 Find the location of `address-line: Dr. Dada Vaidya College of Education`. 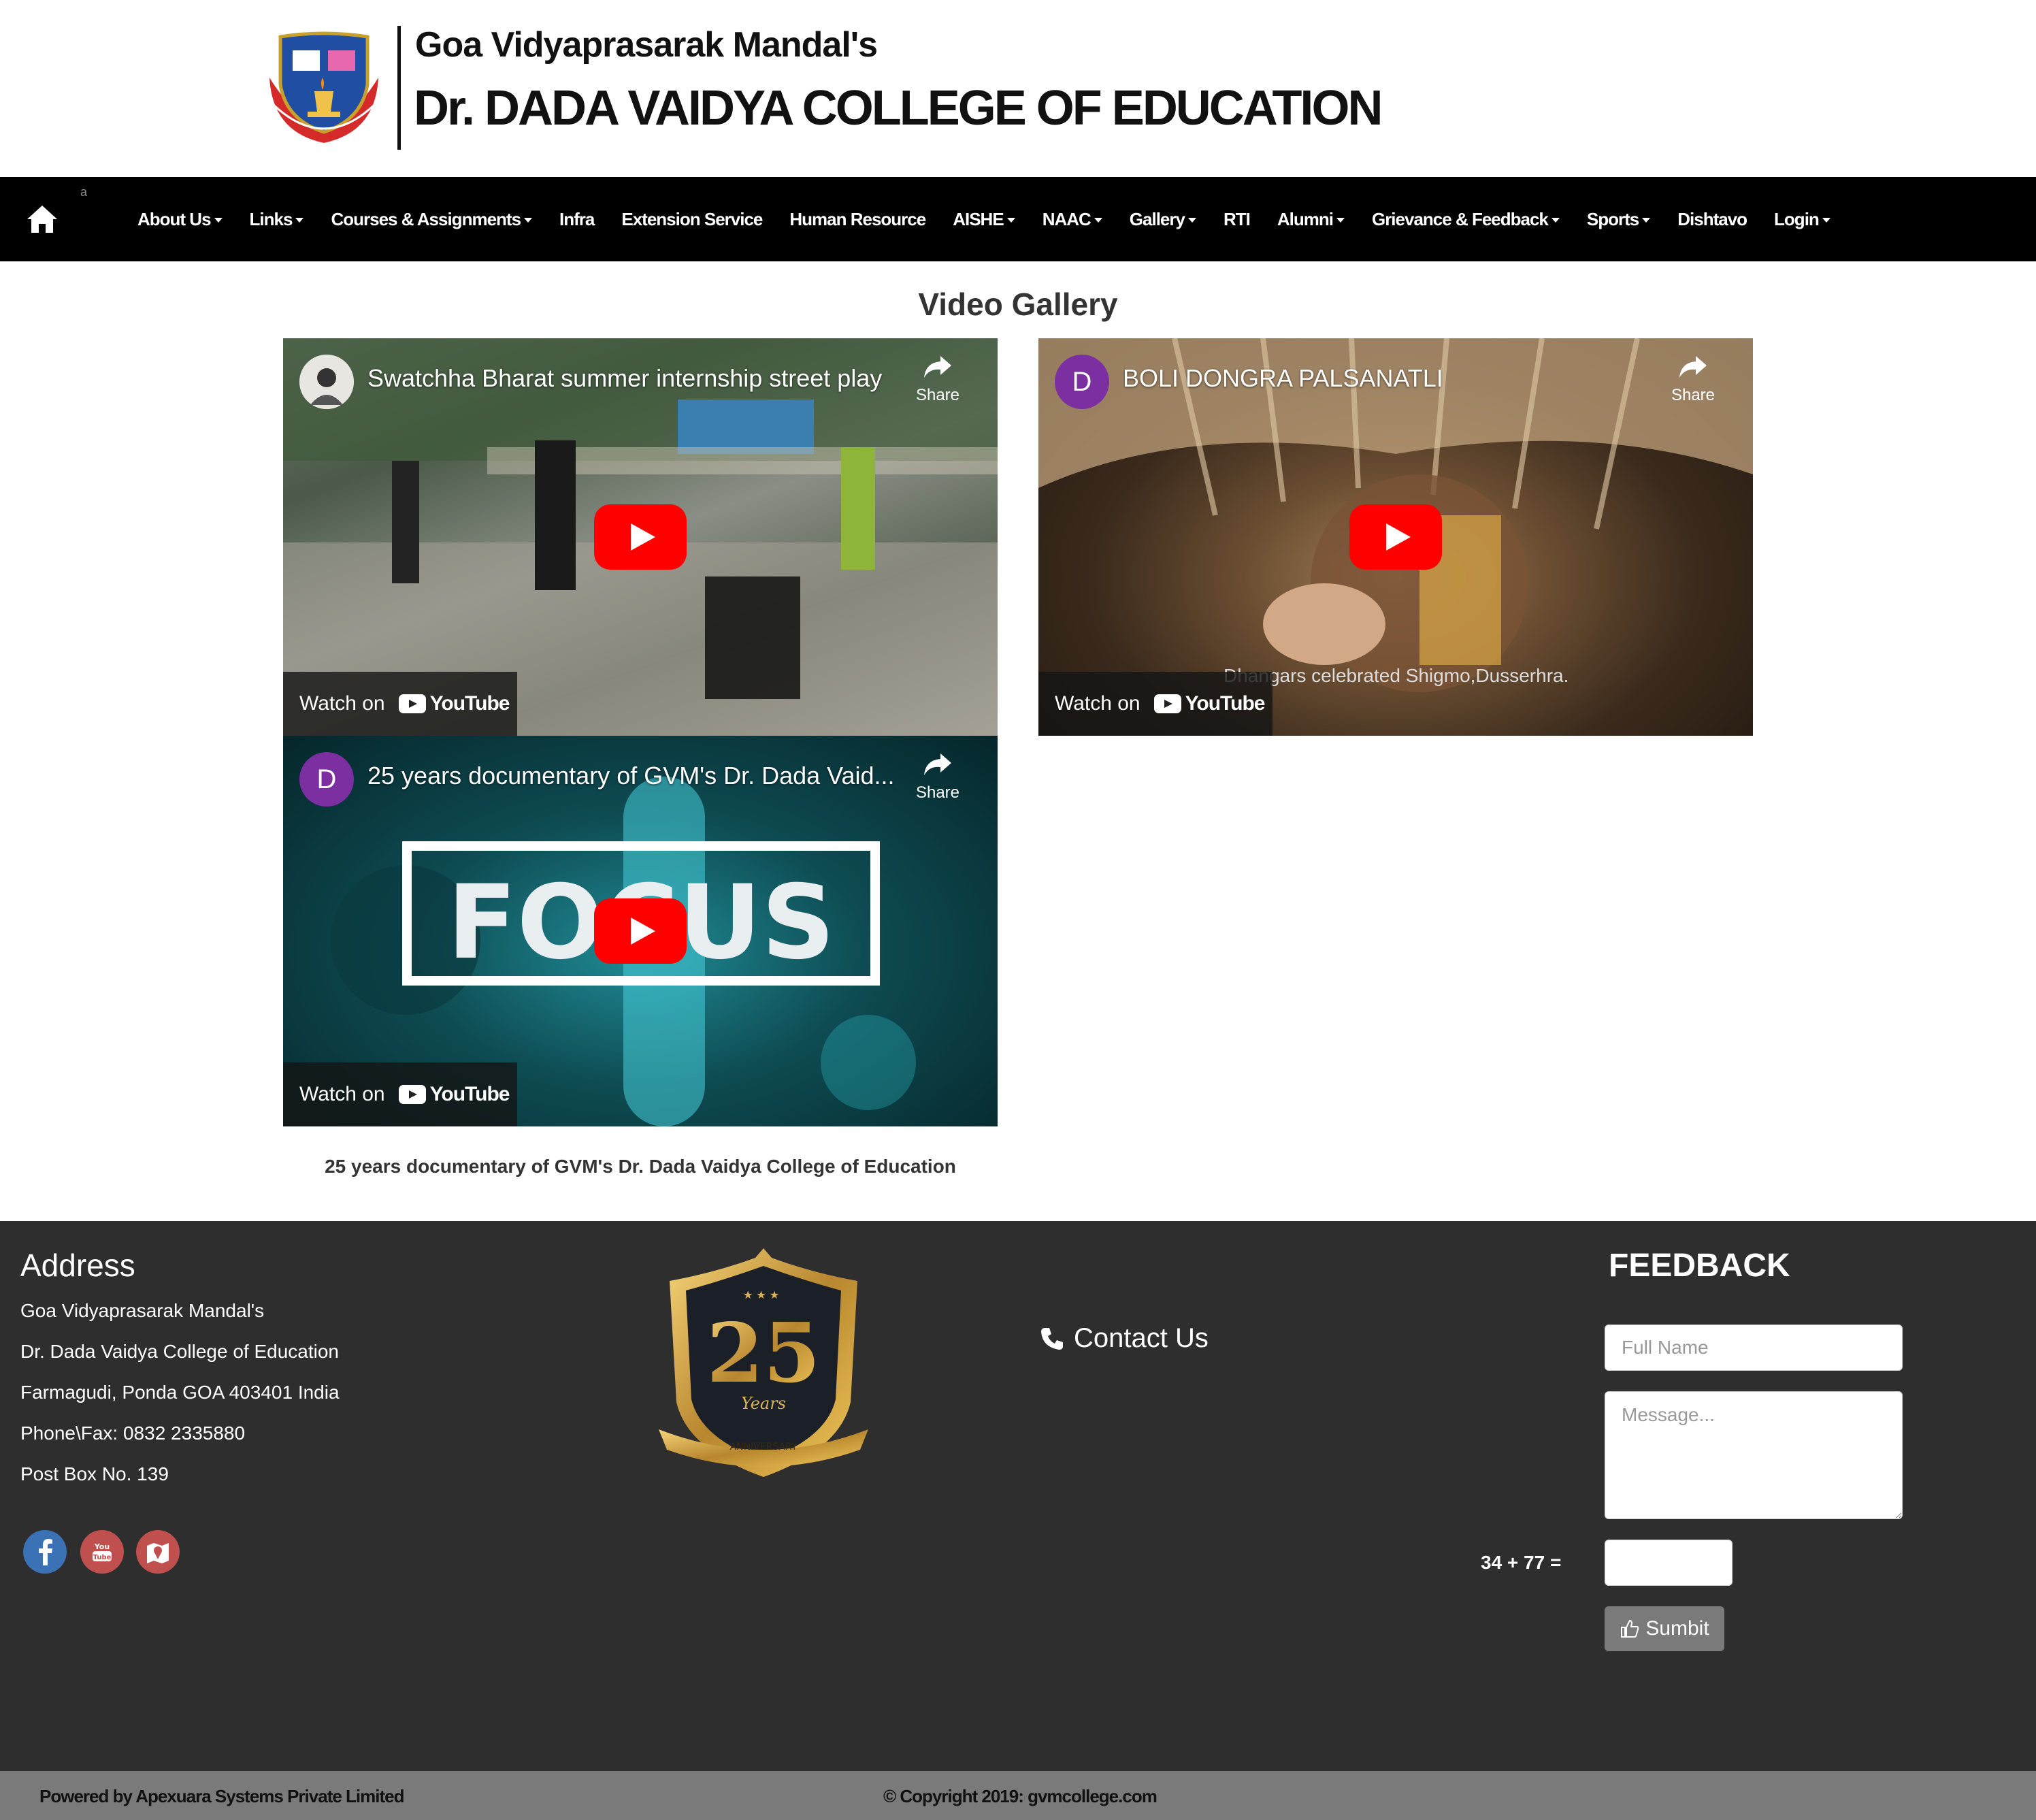

address-line: Dr. Dada Vaidya College of Education is located at coordinates (180, 1352).